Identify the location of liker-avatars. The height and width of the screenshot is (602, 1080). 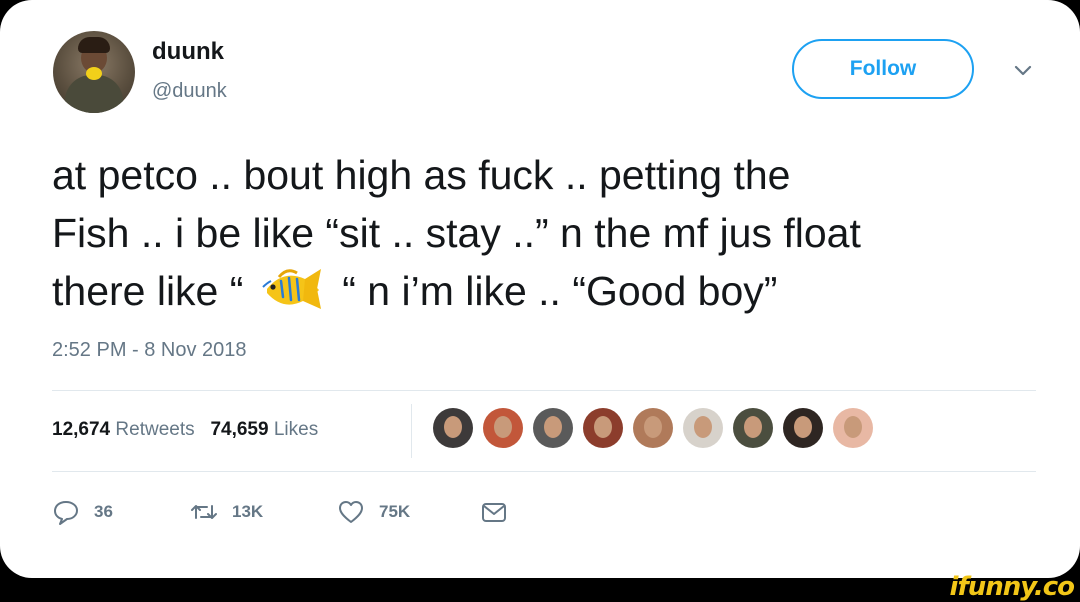
(653, 428).